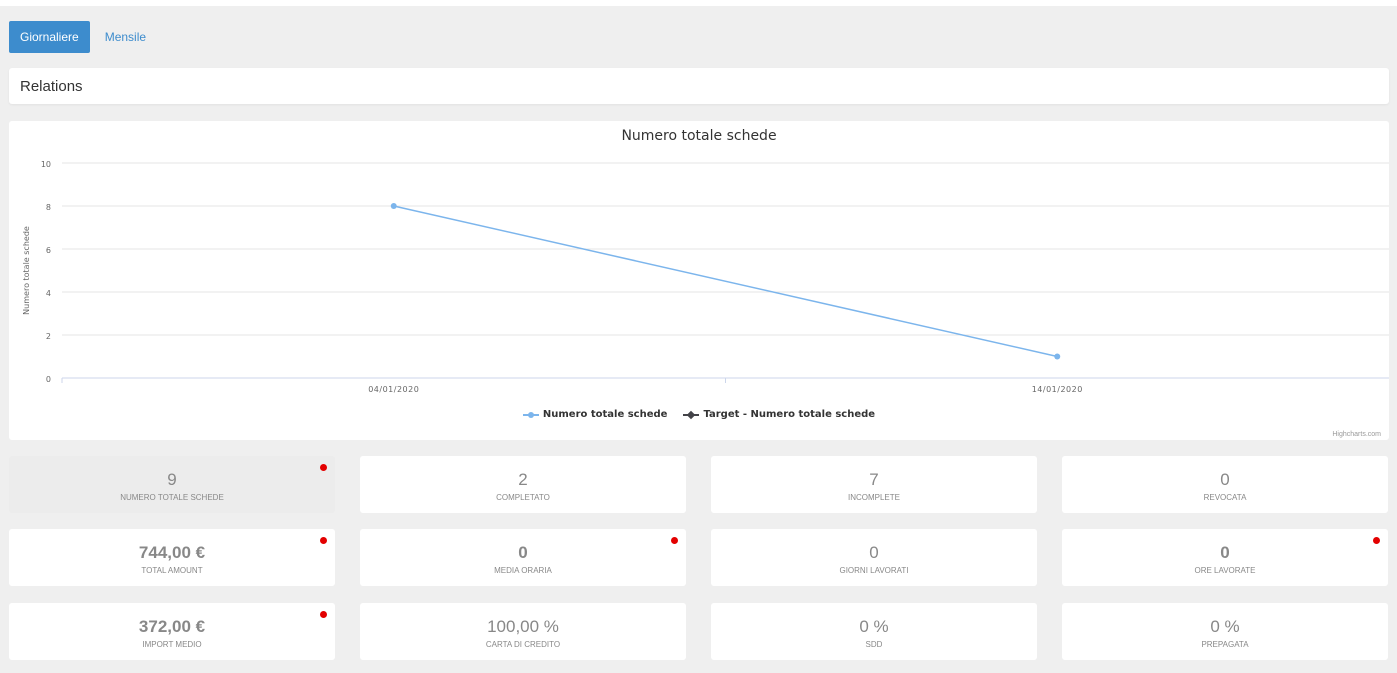  Describe the element at coordinates (48, 379) in the screenshot. I see `y-tick-label: 0` at that location.